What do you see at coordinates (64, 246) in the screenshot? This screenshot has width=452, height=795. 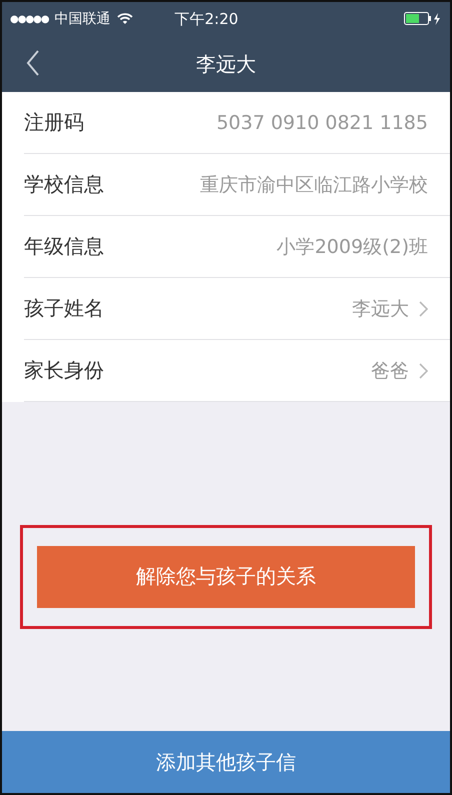 I see `row-label: 年级信息` at bounding box center [64, 246].